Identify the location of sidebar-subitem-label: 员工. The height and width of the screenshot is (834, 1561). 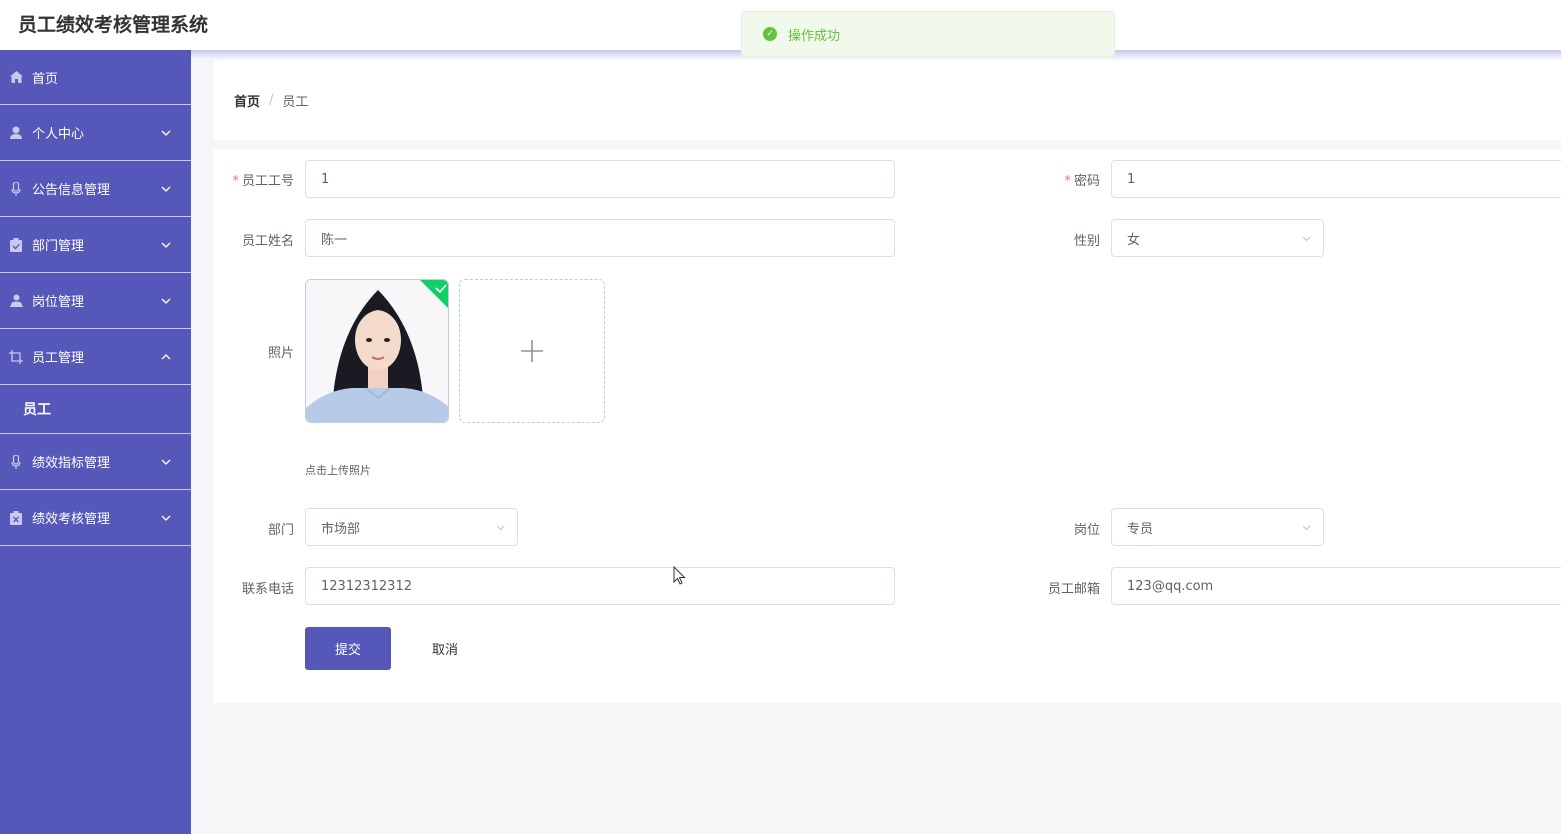
(37, 410).